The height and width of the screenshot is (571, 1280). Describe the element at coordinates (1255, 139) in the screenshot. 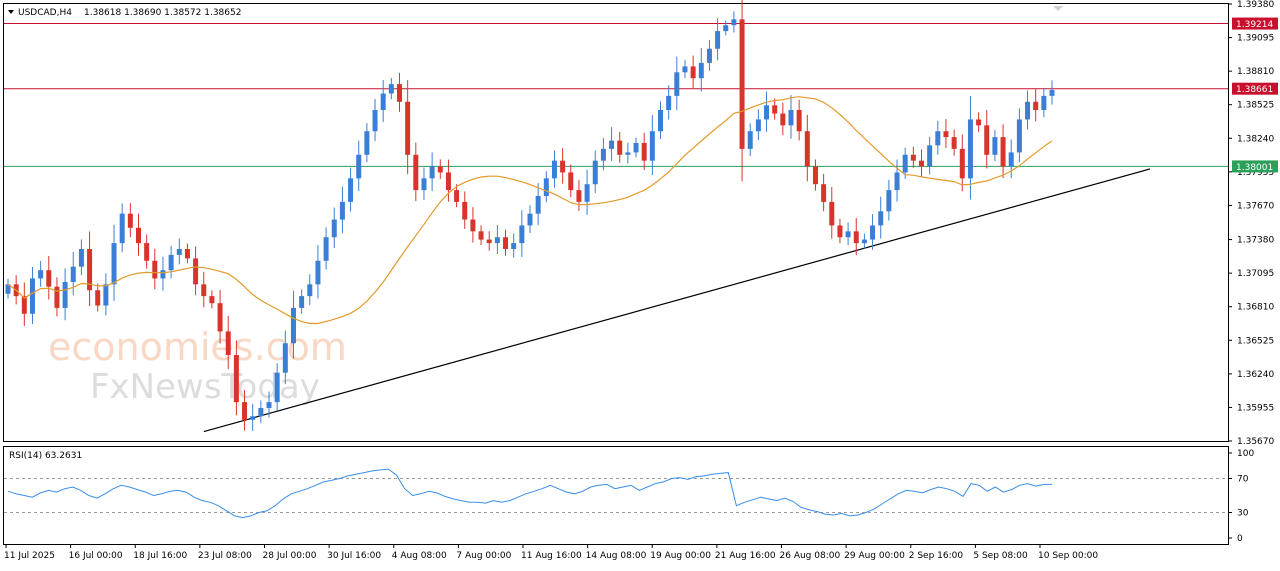

I see `price-tick-label: 1.38240` at that location.